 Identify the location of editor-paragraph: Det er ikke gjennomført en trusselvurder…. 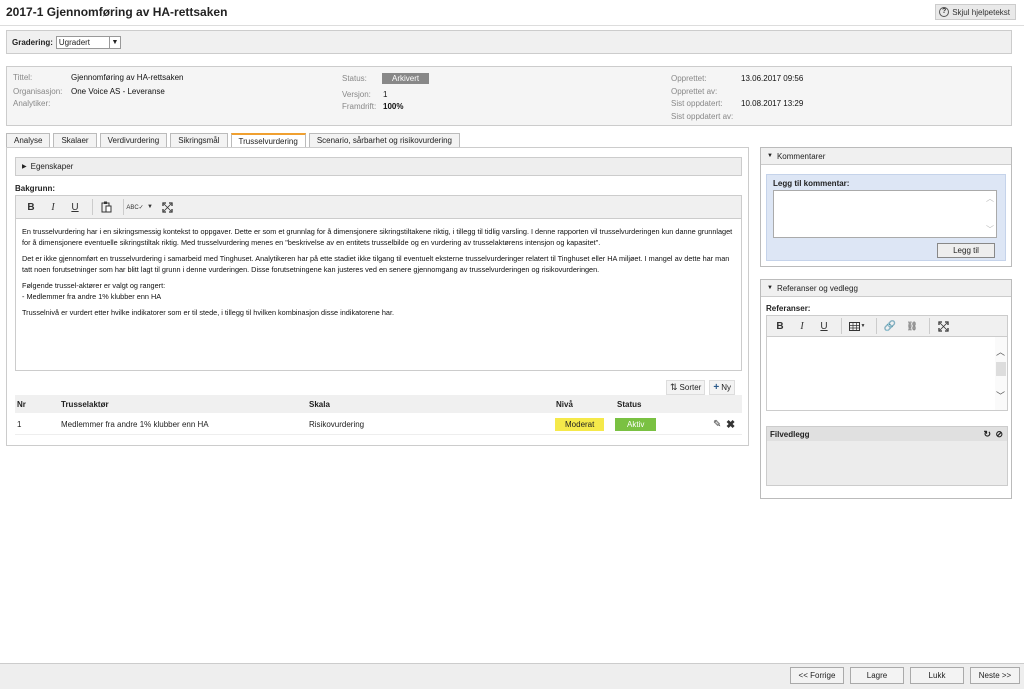
(376, 264).